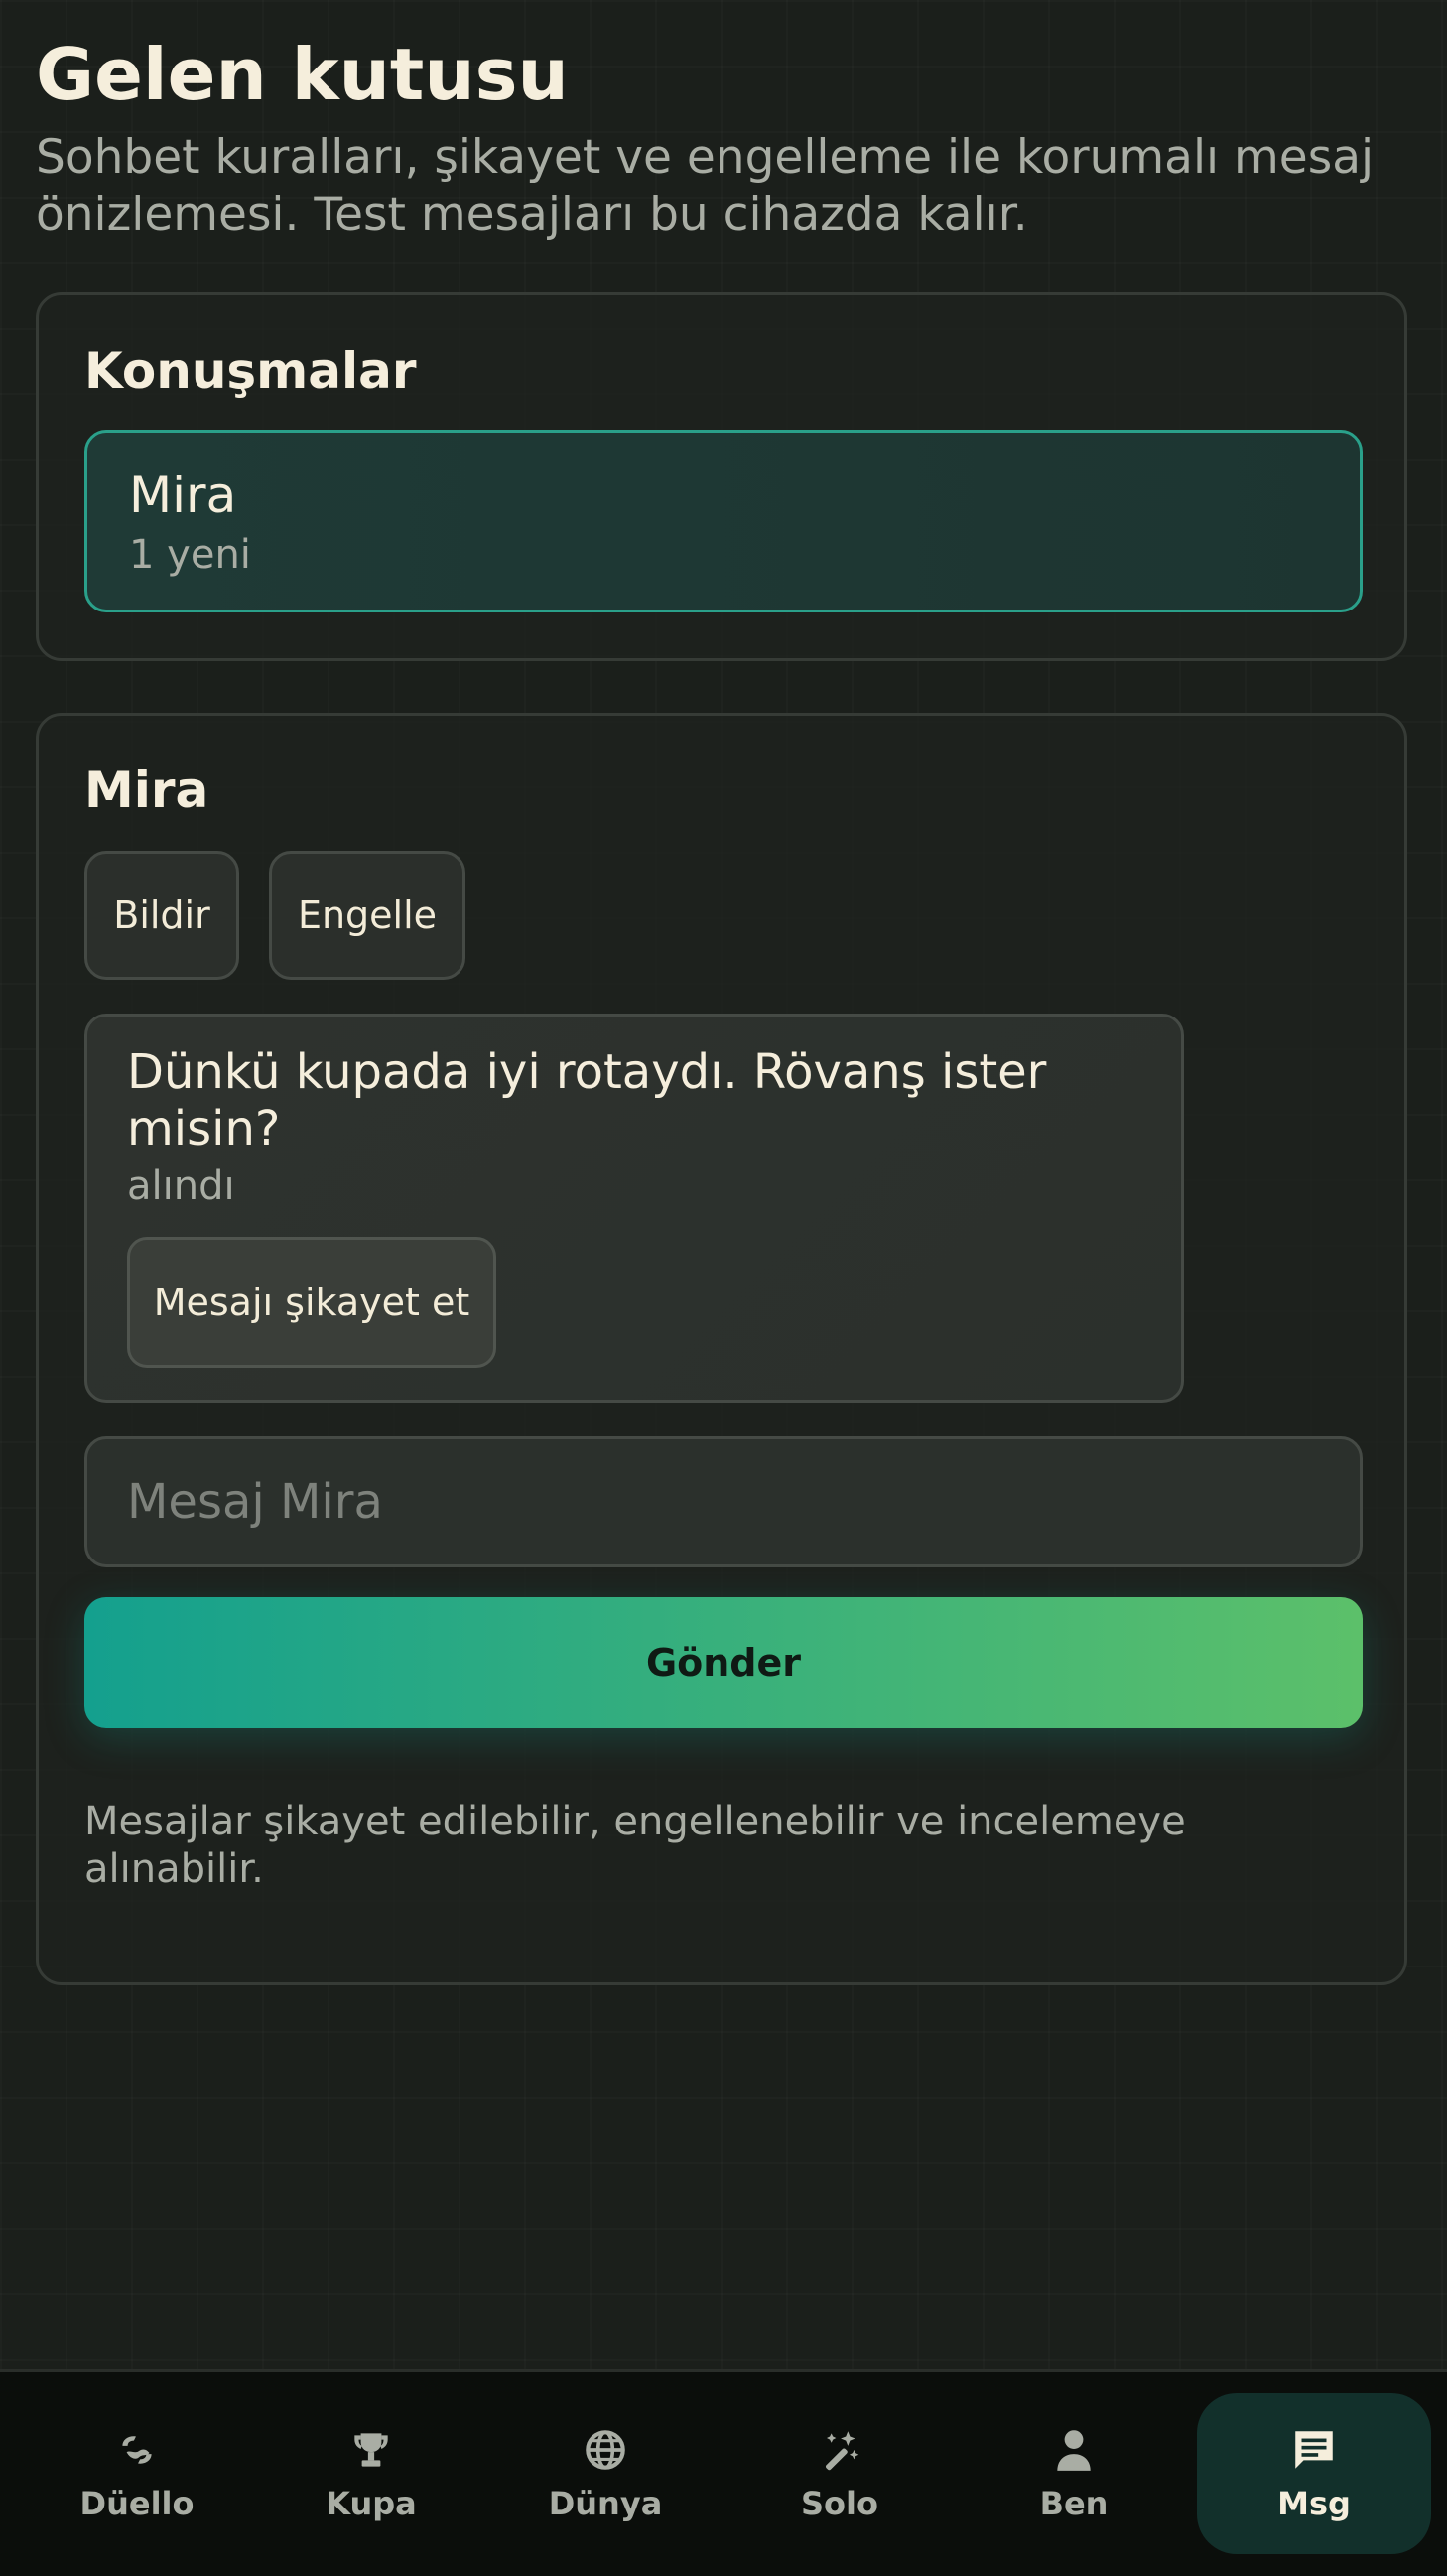  What do you see at coordinates (181, 1186) in the screenshot?
I see `message-status: alındı` at bounding box center [181, 1186].